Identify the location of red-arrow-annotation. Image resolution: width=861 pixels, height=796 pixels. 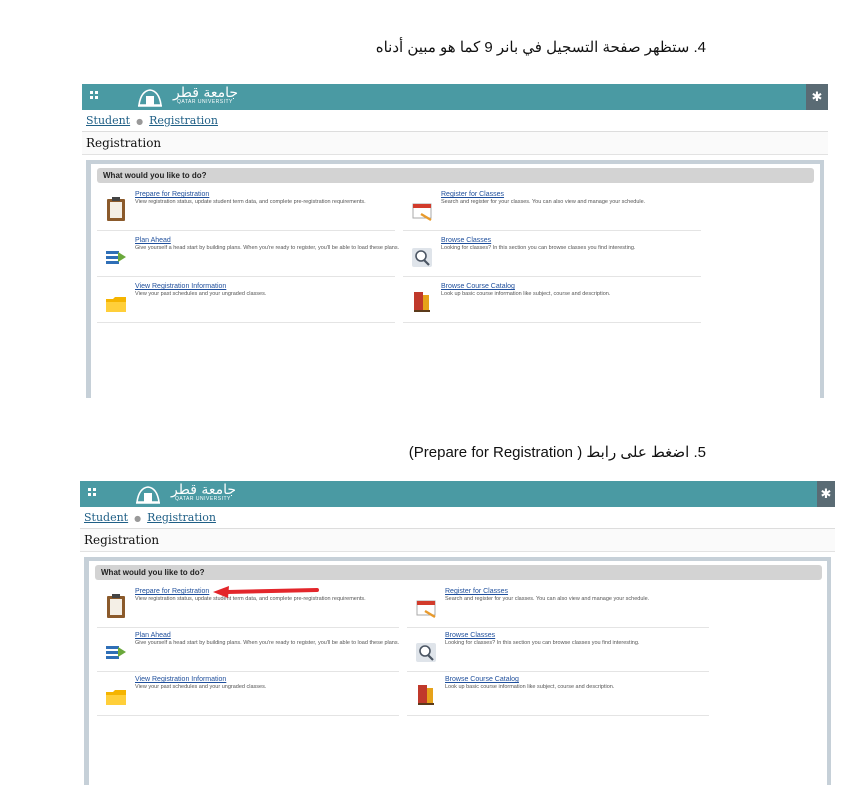
(266, 592).